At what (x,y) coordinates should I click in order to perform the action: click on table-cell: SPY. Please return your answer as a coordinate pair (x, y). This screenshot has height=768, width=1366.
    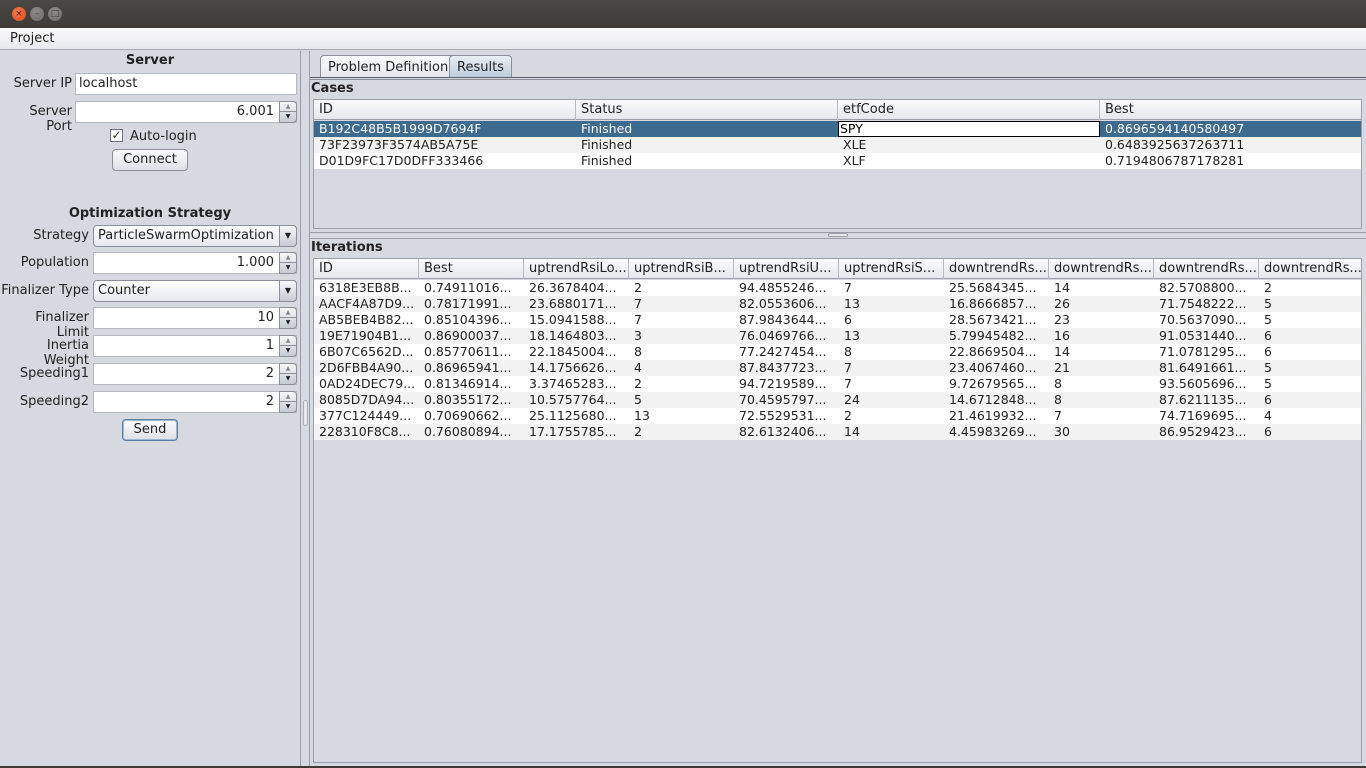
    Looking at the image, I should click on (969, 129).